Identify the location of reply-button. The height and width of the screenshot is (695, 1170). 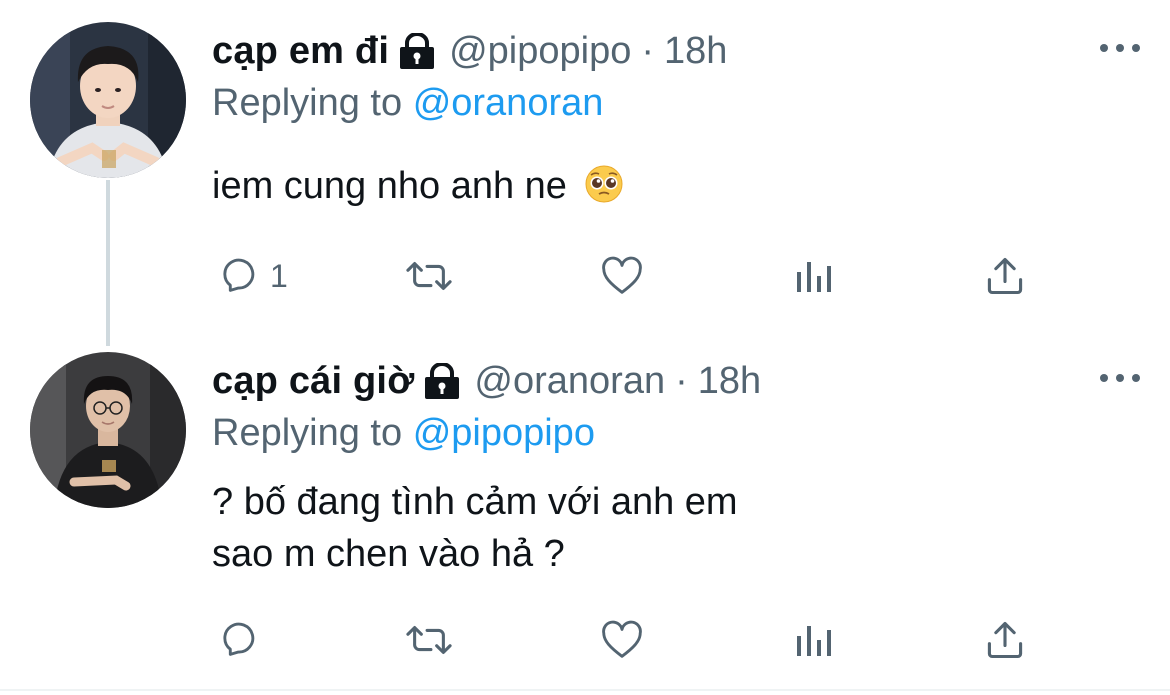
(242, 640).